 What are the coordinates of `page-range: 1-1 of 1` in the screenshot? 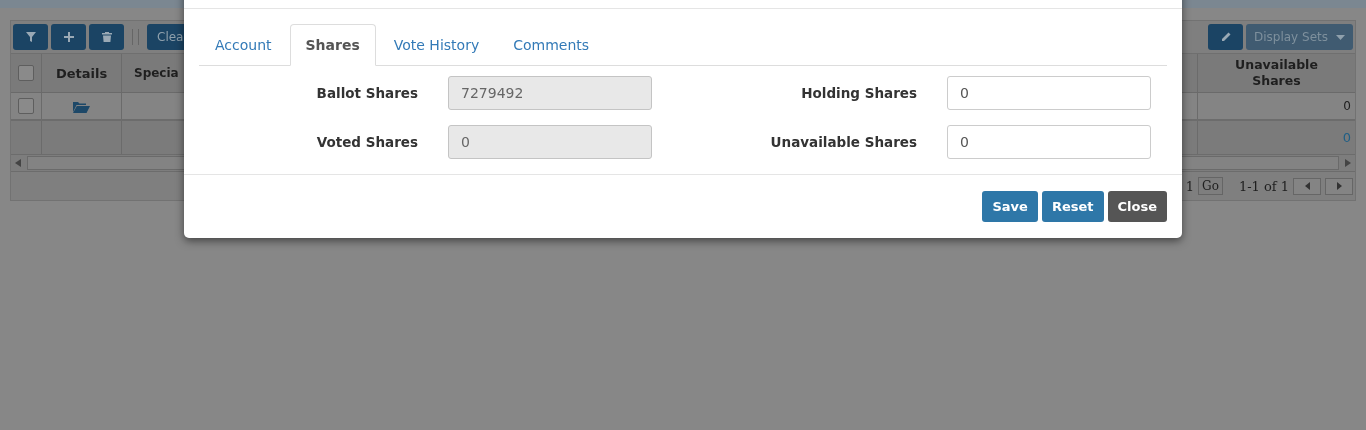 It's located at (1263, 186).